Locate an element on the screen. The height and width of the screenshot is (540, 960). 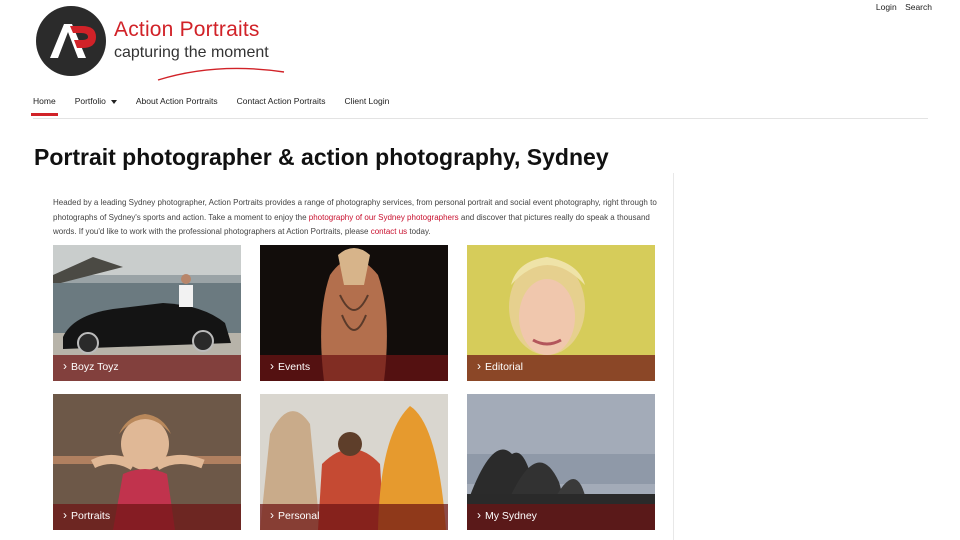
nav-about-label: About Action Portraits is located at coordinates (176, 101).